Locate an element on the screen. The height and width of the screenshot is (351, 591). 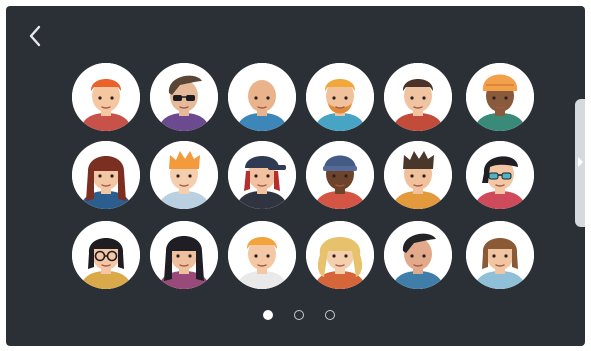
avatar-orange-headwrap-man is located at coordinates (500, 97).